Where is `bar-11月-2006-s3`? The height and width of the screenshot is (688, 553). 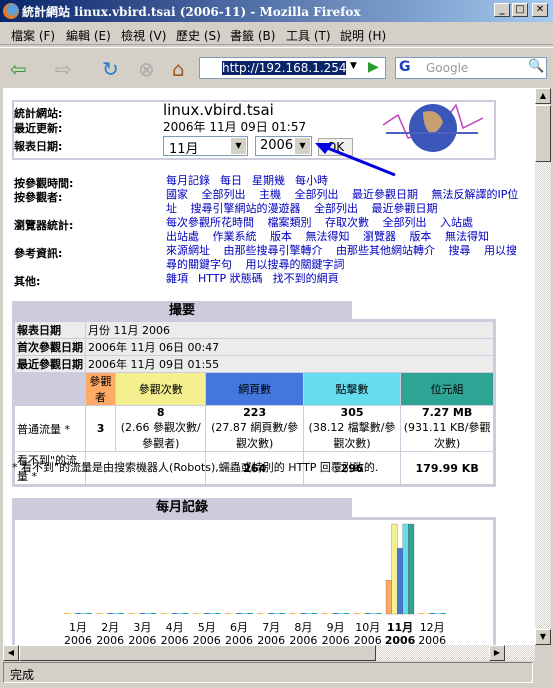 bar-11月-2006-s3 is located at coordinates (405, 569).